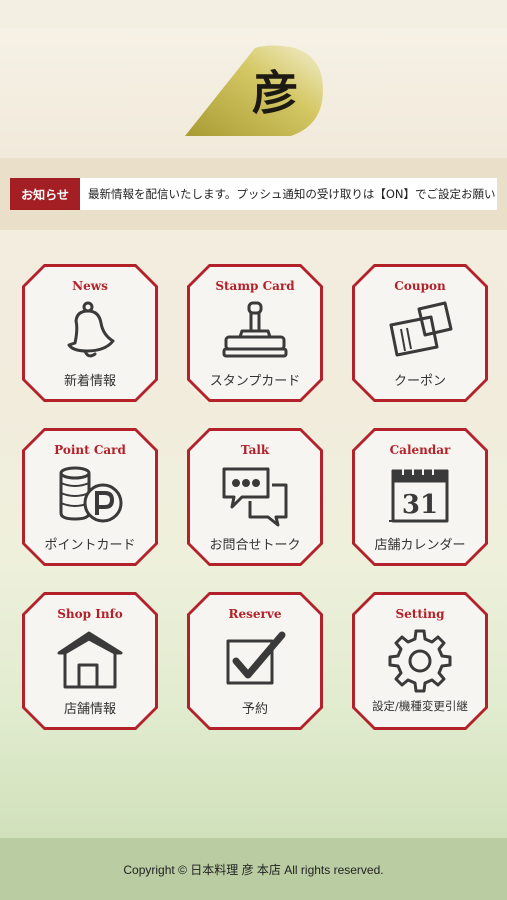 This screenshot has height=900, width=507. I want to click on logo-glyph: 彦, so click(275, 93).